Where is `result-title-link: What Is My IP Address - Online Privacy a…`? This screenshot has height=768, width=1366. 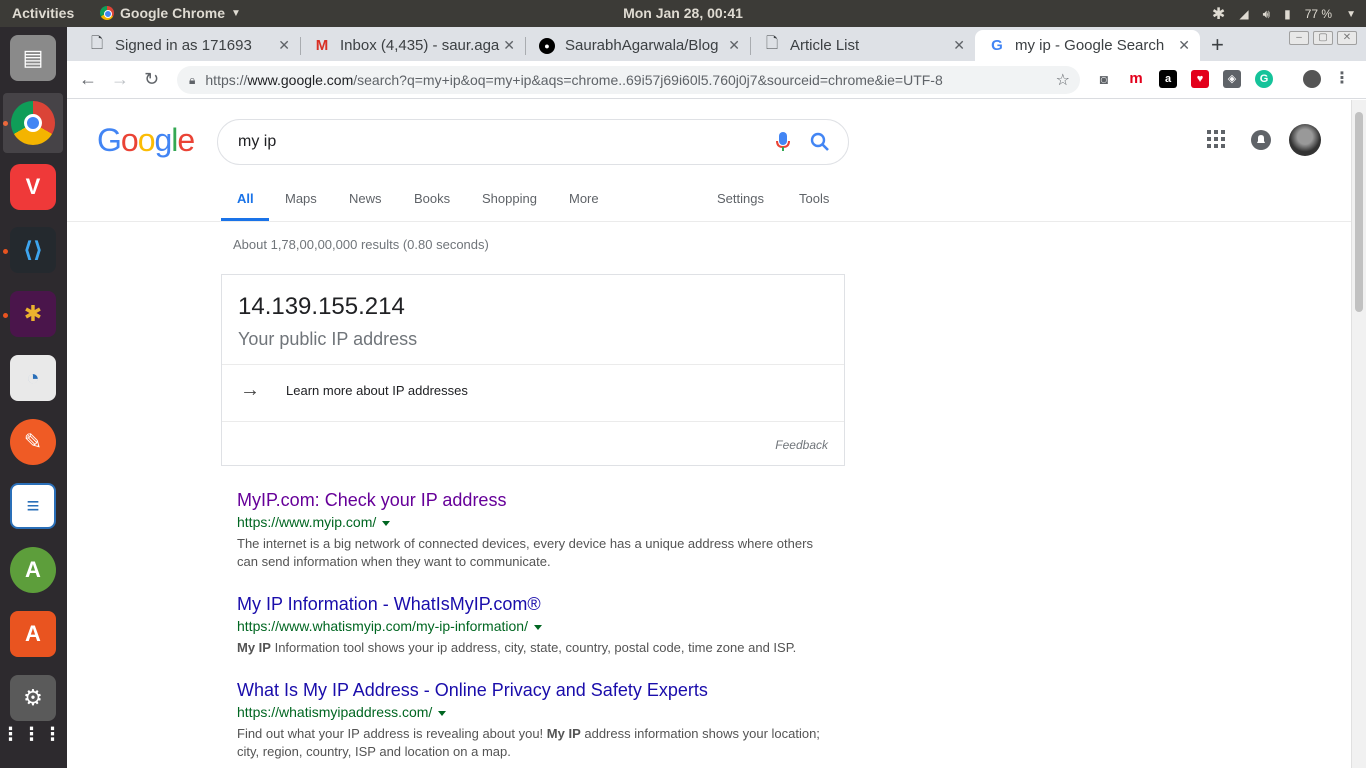 result-title-link: What Is My IP Address - Online Privacy a… is located at coordinates (537, 690).